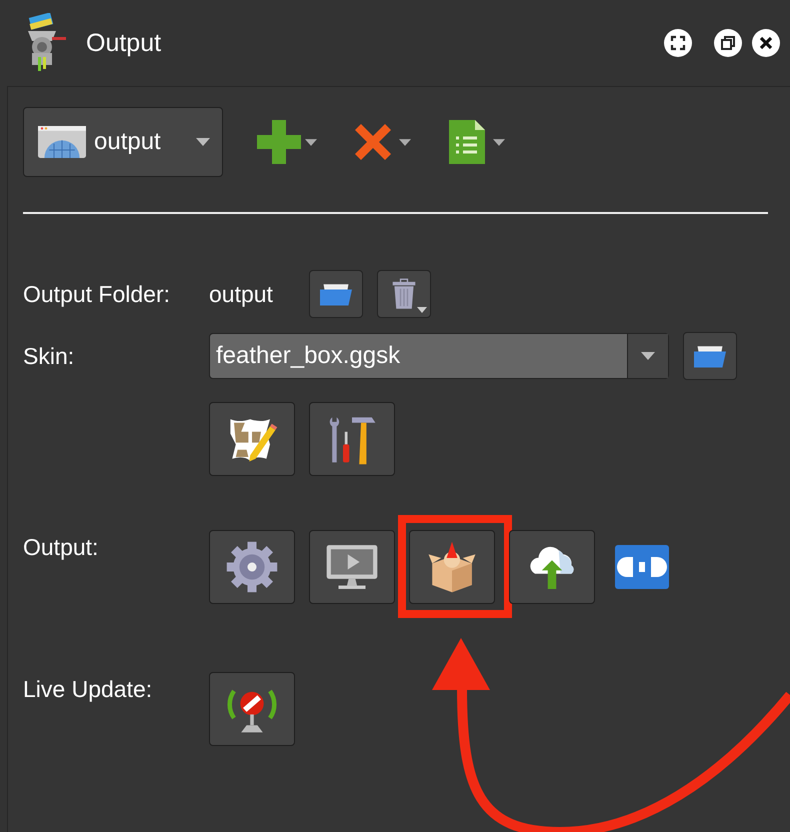 Image resolution: width=790 pixels, height=832 pixels. I want to click on fullscreen-icon, so click(678, 43).